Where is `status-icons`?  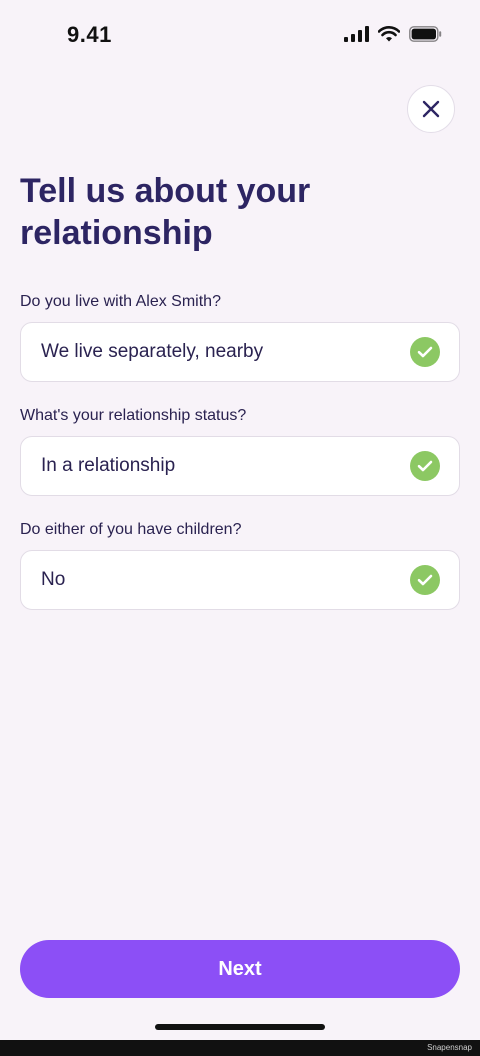 status-icons is located at coordinates (393, 34).